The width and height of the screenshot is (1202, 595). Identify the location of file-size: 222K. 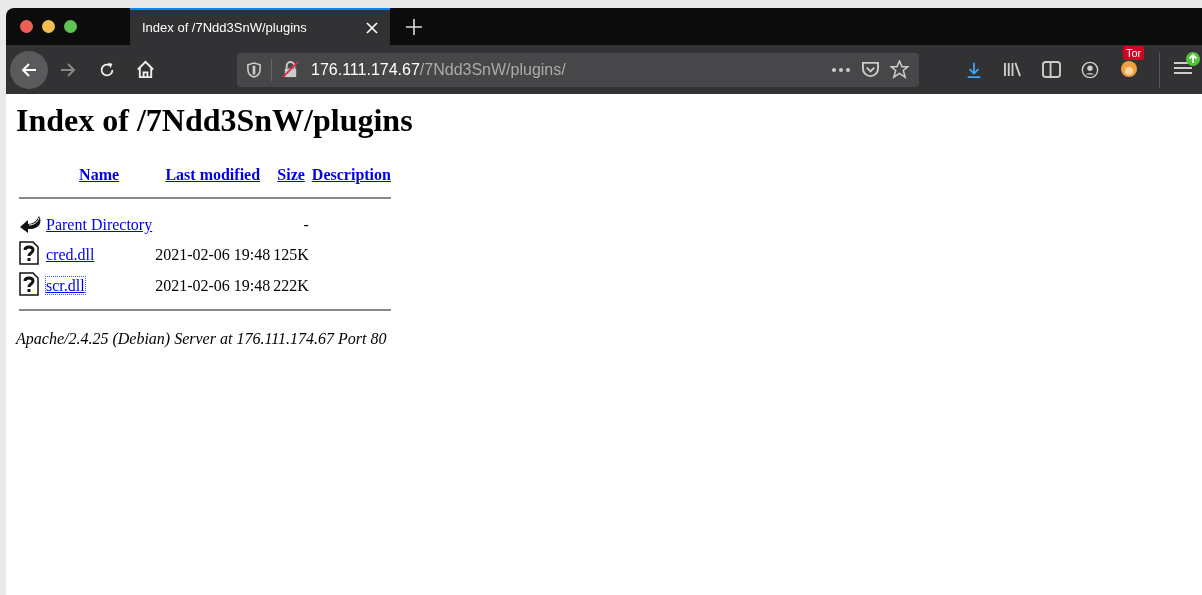
(291, 285).